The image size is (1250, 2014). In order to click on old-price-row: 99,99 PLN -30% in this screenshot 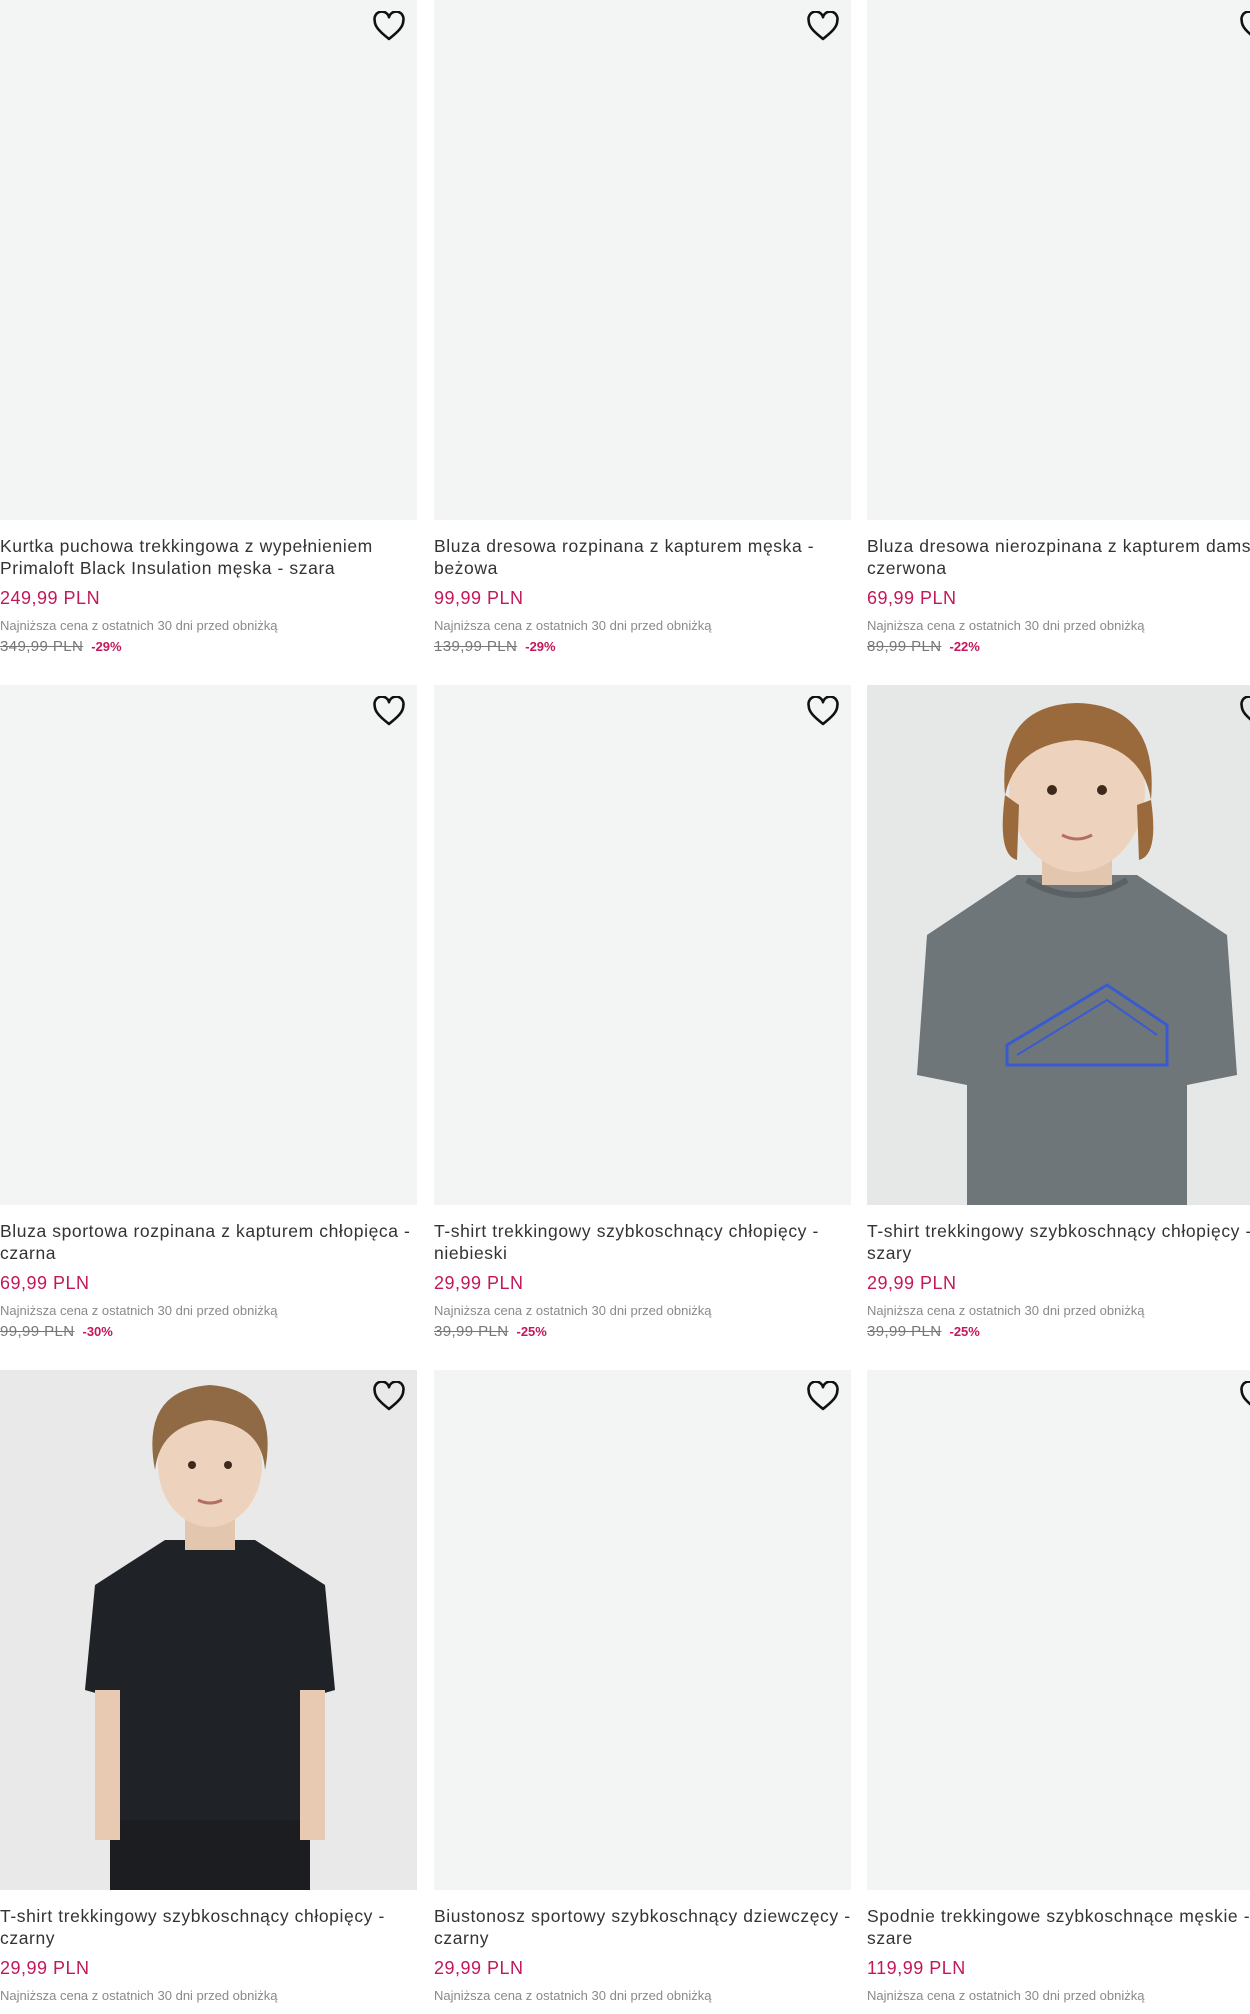, I will do `click(208, 1332)`.